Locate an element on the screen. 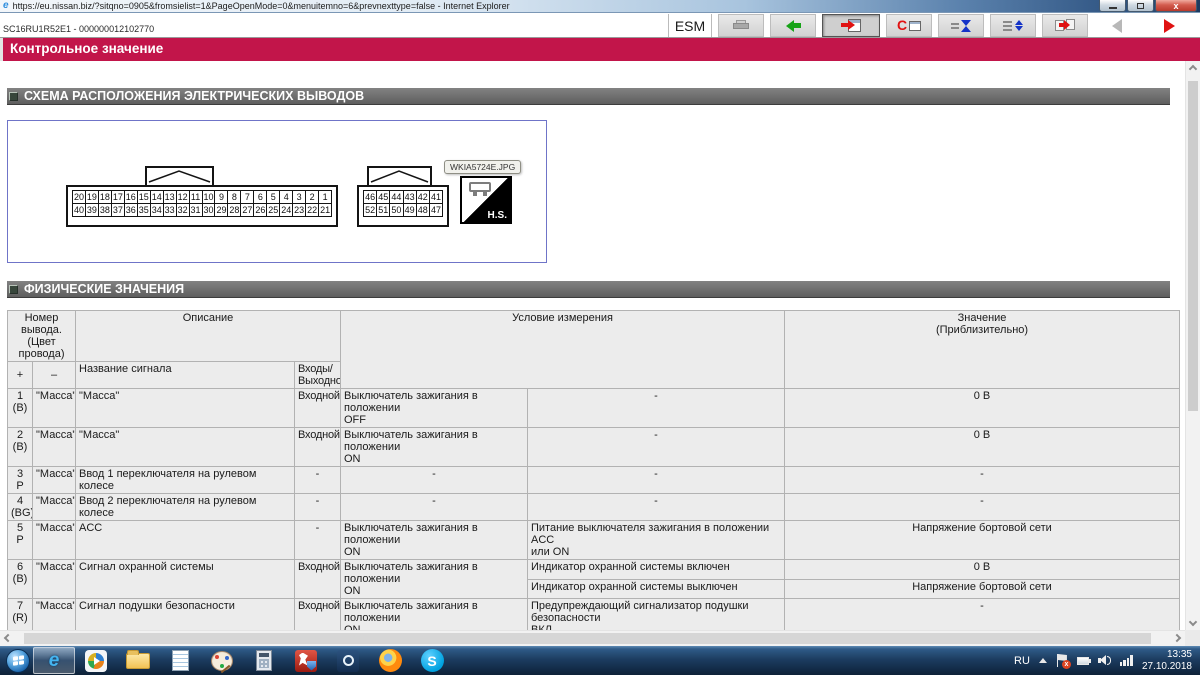 Image resolution: width=1200 pixels, height=675 pixels. horizontal-scrollbar is located at coordinates (592, 638).